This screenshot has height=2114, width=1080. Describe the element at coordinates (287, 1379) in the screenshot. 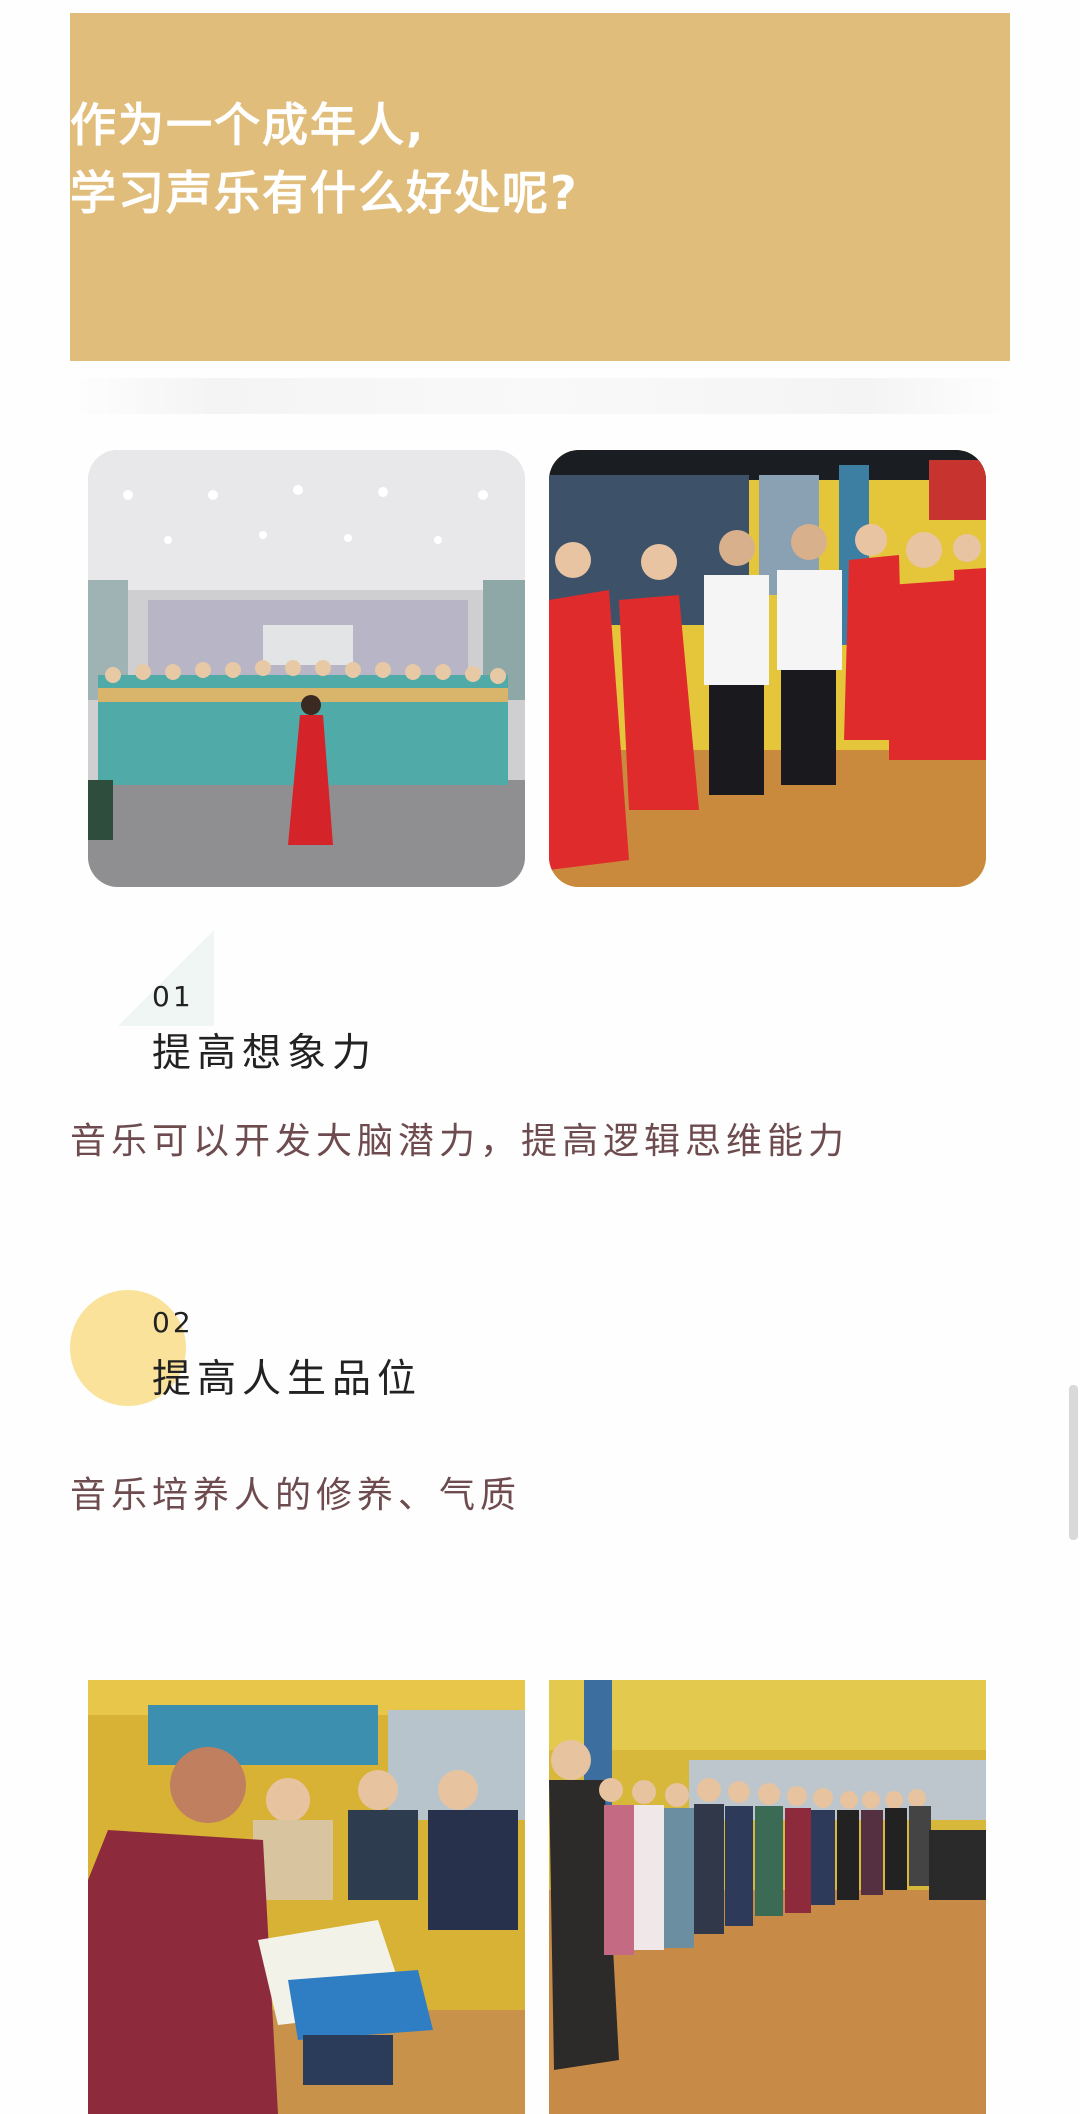

I see `section-heading: 提高人生品位` at that location.